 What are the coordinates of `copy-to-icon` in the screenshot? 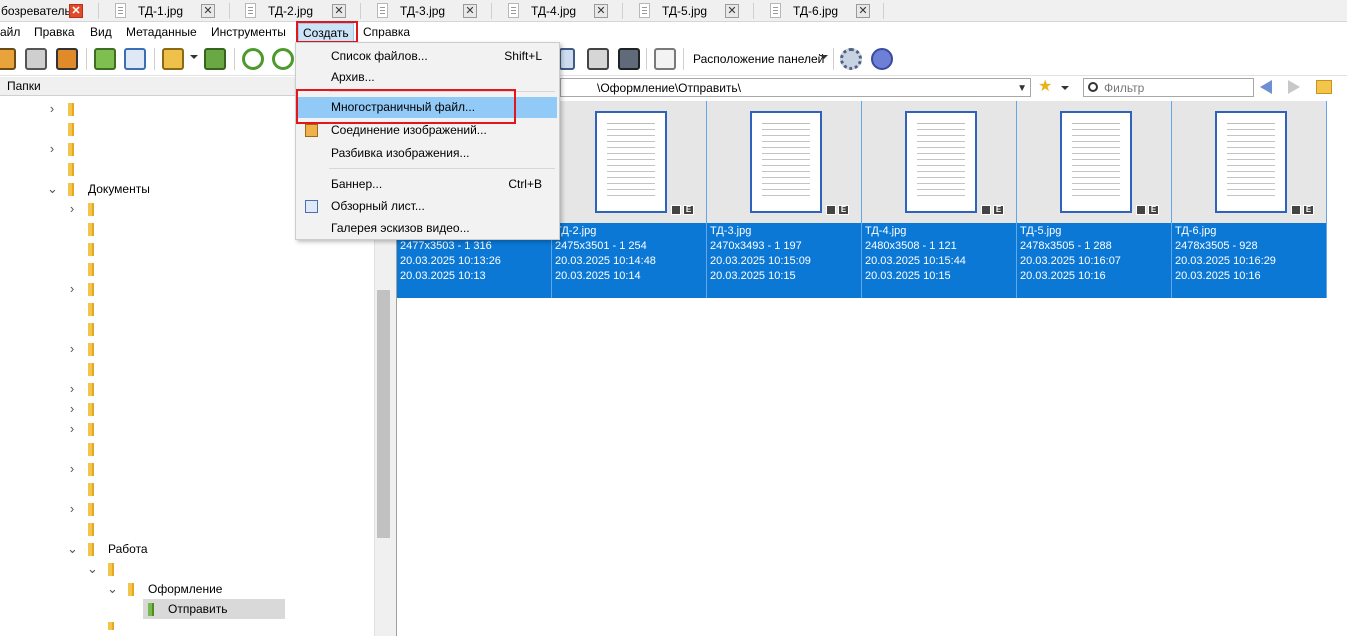 It's located at (105, 59).